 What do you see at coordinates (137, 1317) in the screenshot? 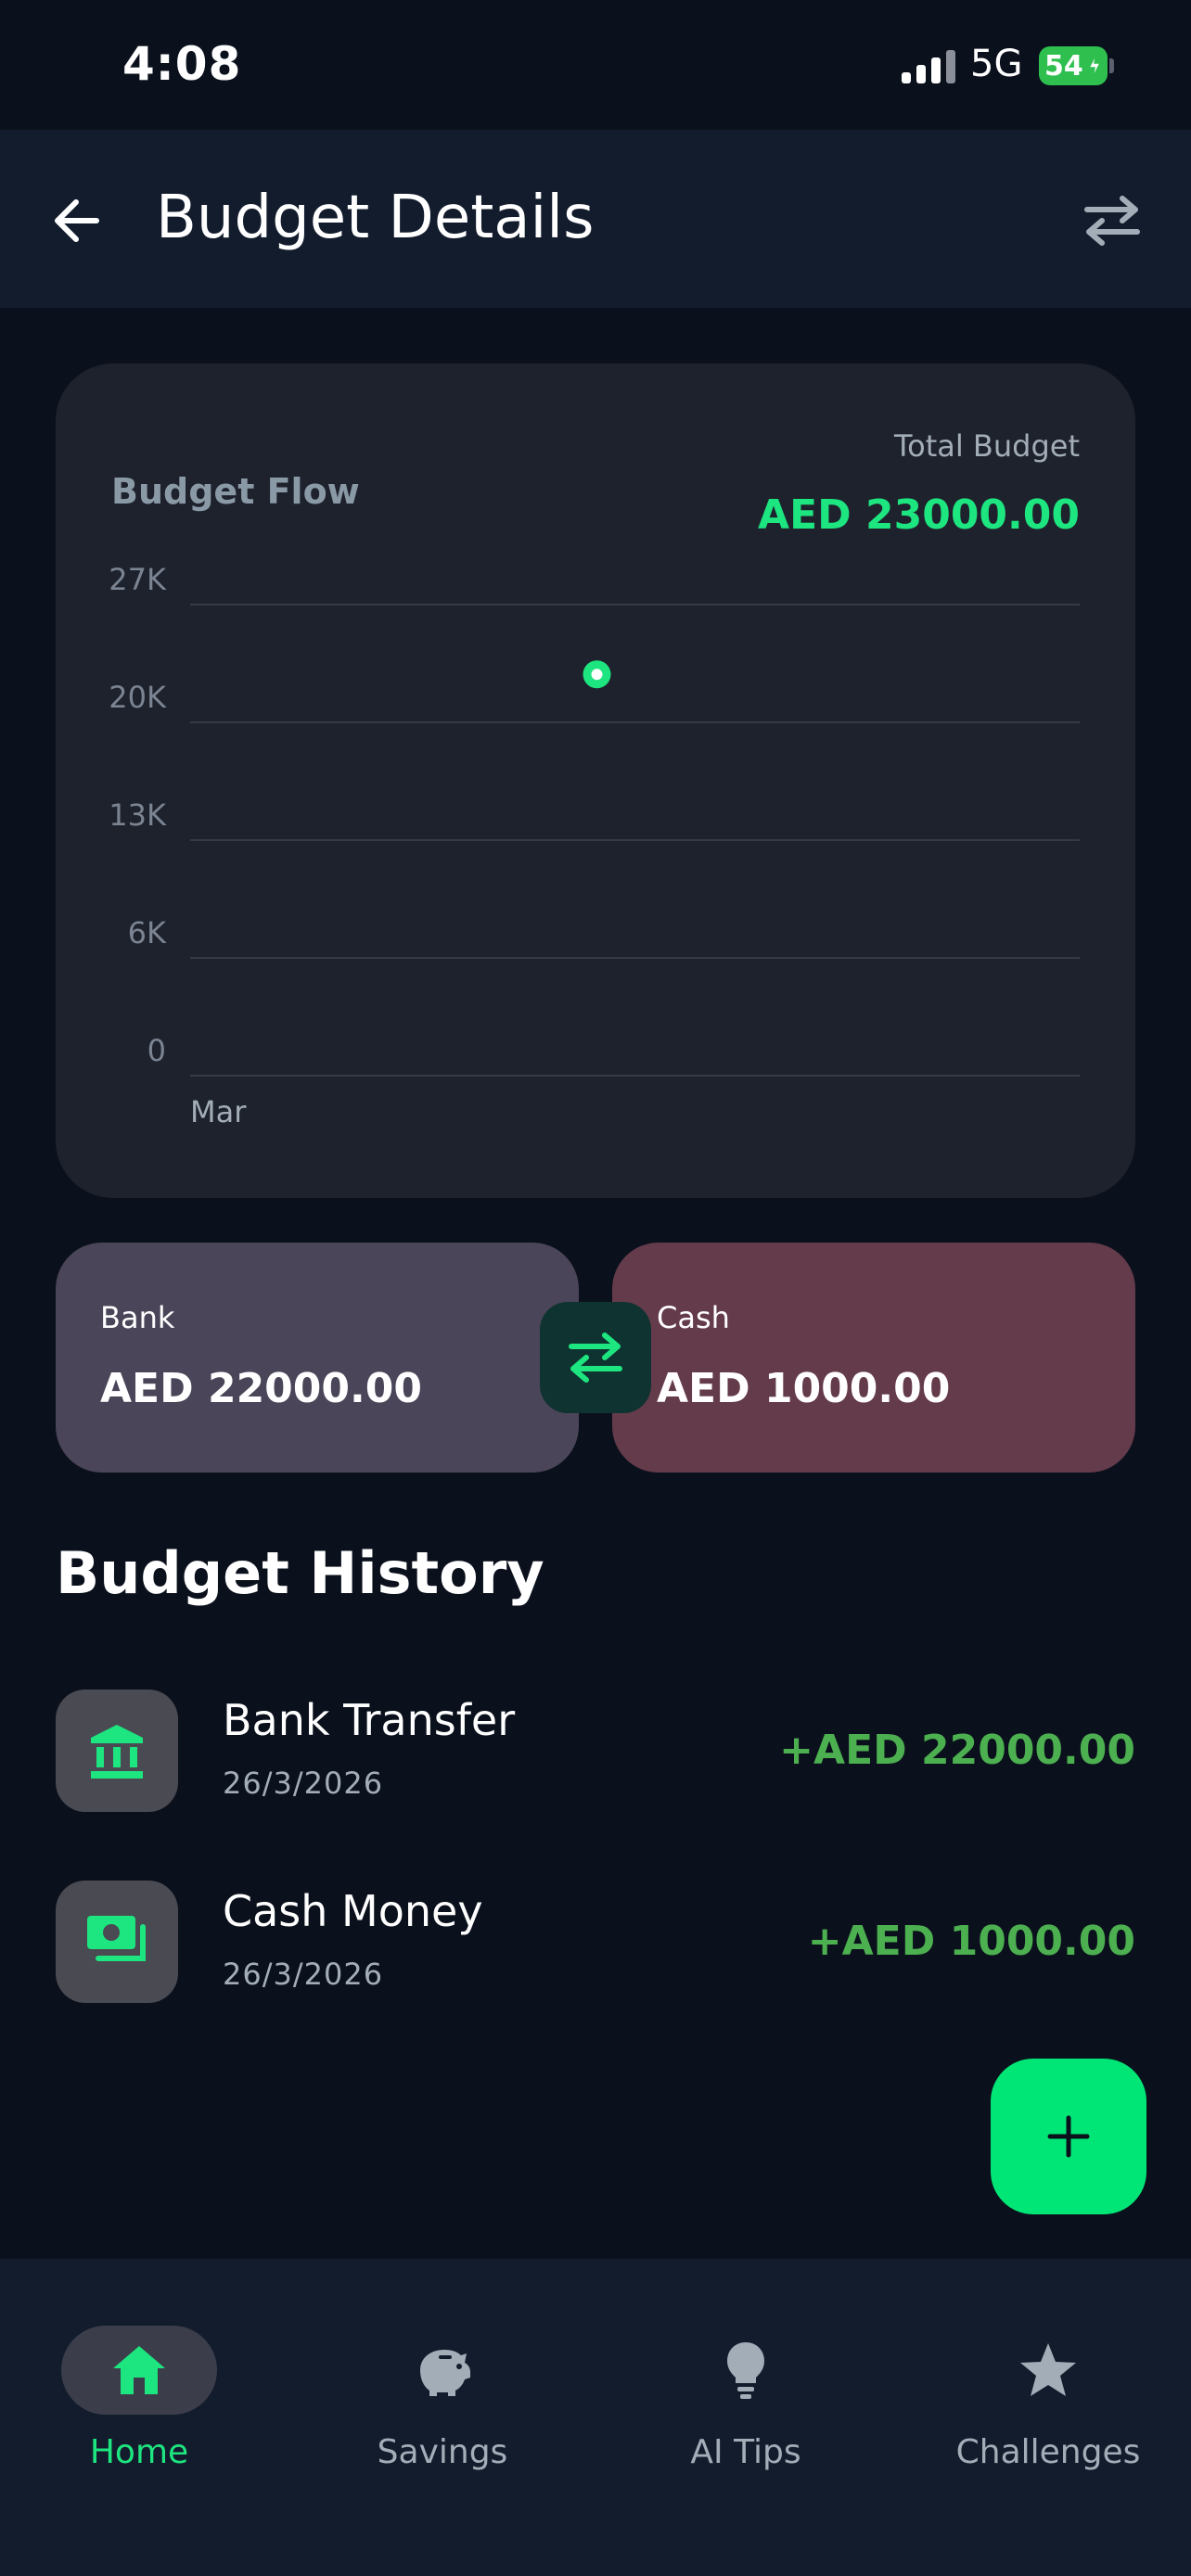
I see `bank-label: Bank` at bounding box center [137, 1317].